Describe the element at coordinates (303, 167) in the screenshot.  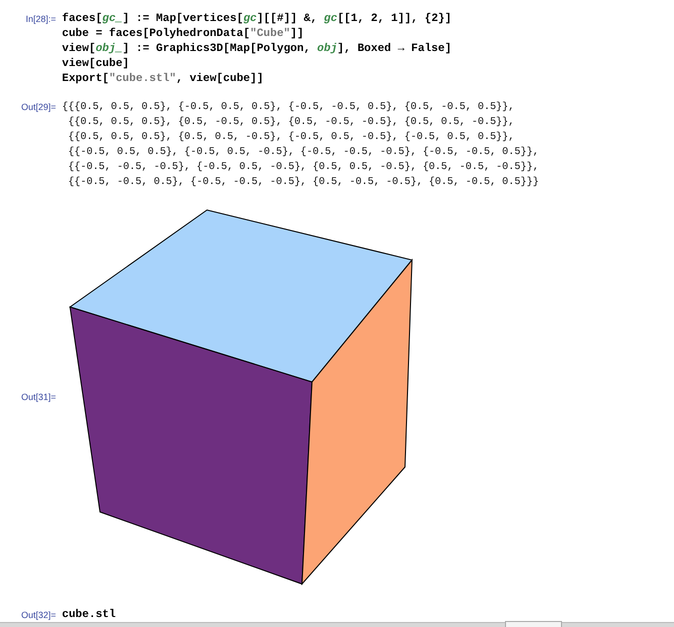
I see `output-line: {{-0.5, -0.5, -0.5}, {-0.5, 0.5, -0.5}, {0.5, 0.5, -0.5}, {0.5, -0.5, -0.5}},` at that location.